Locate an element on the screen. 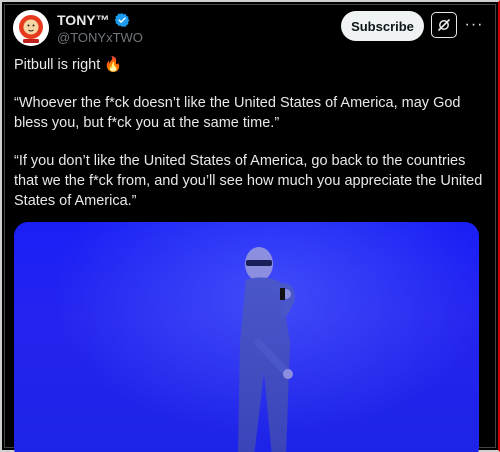  author-name-row: TONY™ is located at coordinates (93, 20).